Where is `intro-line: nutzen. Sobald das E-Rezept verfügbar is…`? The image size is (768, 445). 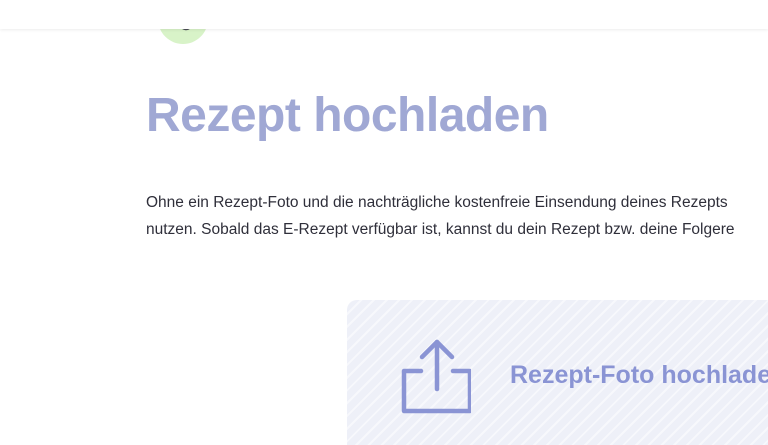 intro-line: nutzen. Sobald das E-Rezept verfügbar is… is located at coordinates (440, 229).